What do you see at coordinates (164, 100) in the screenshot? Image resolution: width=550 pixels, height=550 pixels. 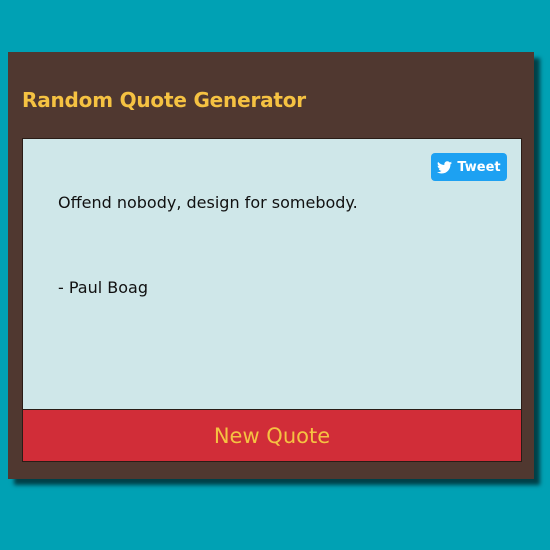 I see `app-title: Random Quote Generator` at bounding box center [164, 100].